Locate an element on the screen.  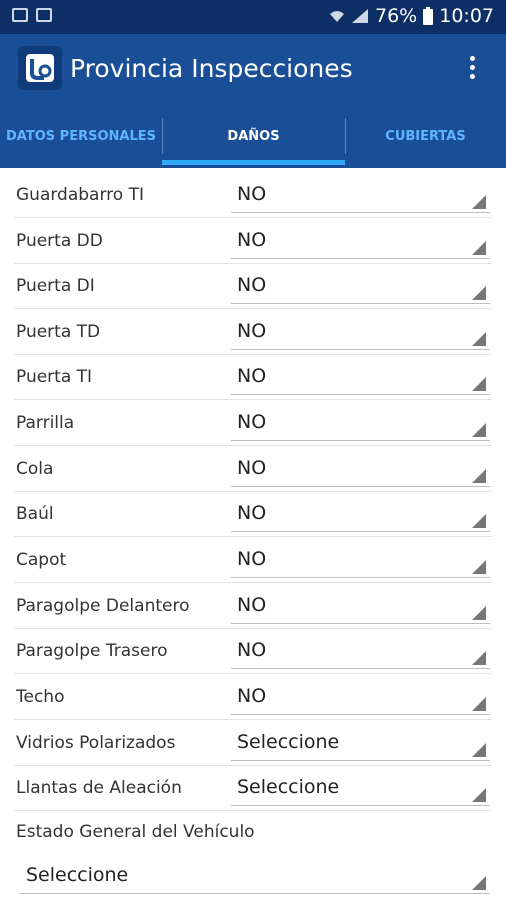
tab-danos: DAÑOS is located at coordinates (253, 136).